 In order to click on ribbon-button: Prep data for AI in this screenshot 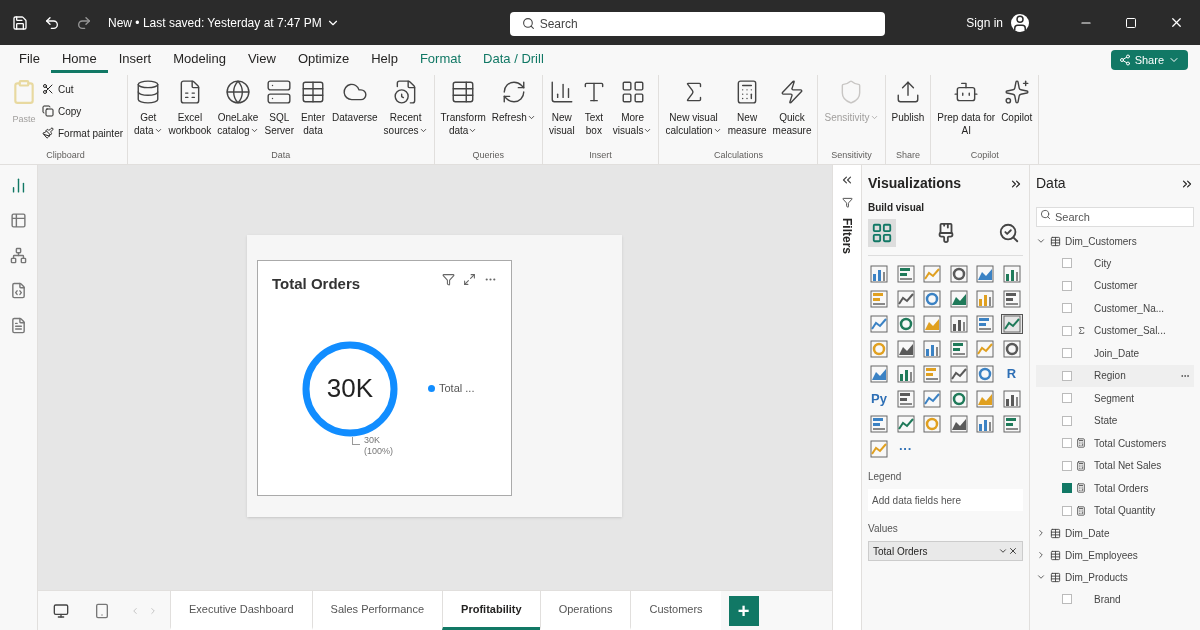, I will do `click(966, 108)`.